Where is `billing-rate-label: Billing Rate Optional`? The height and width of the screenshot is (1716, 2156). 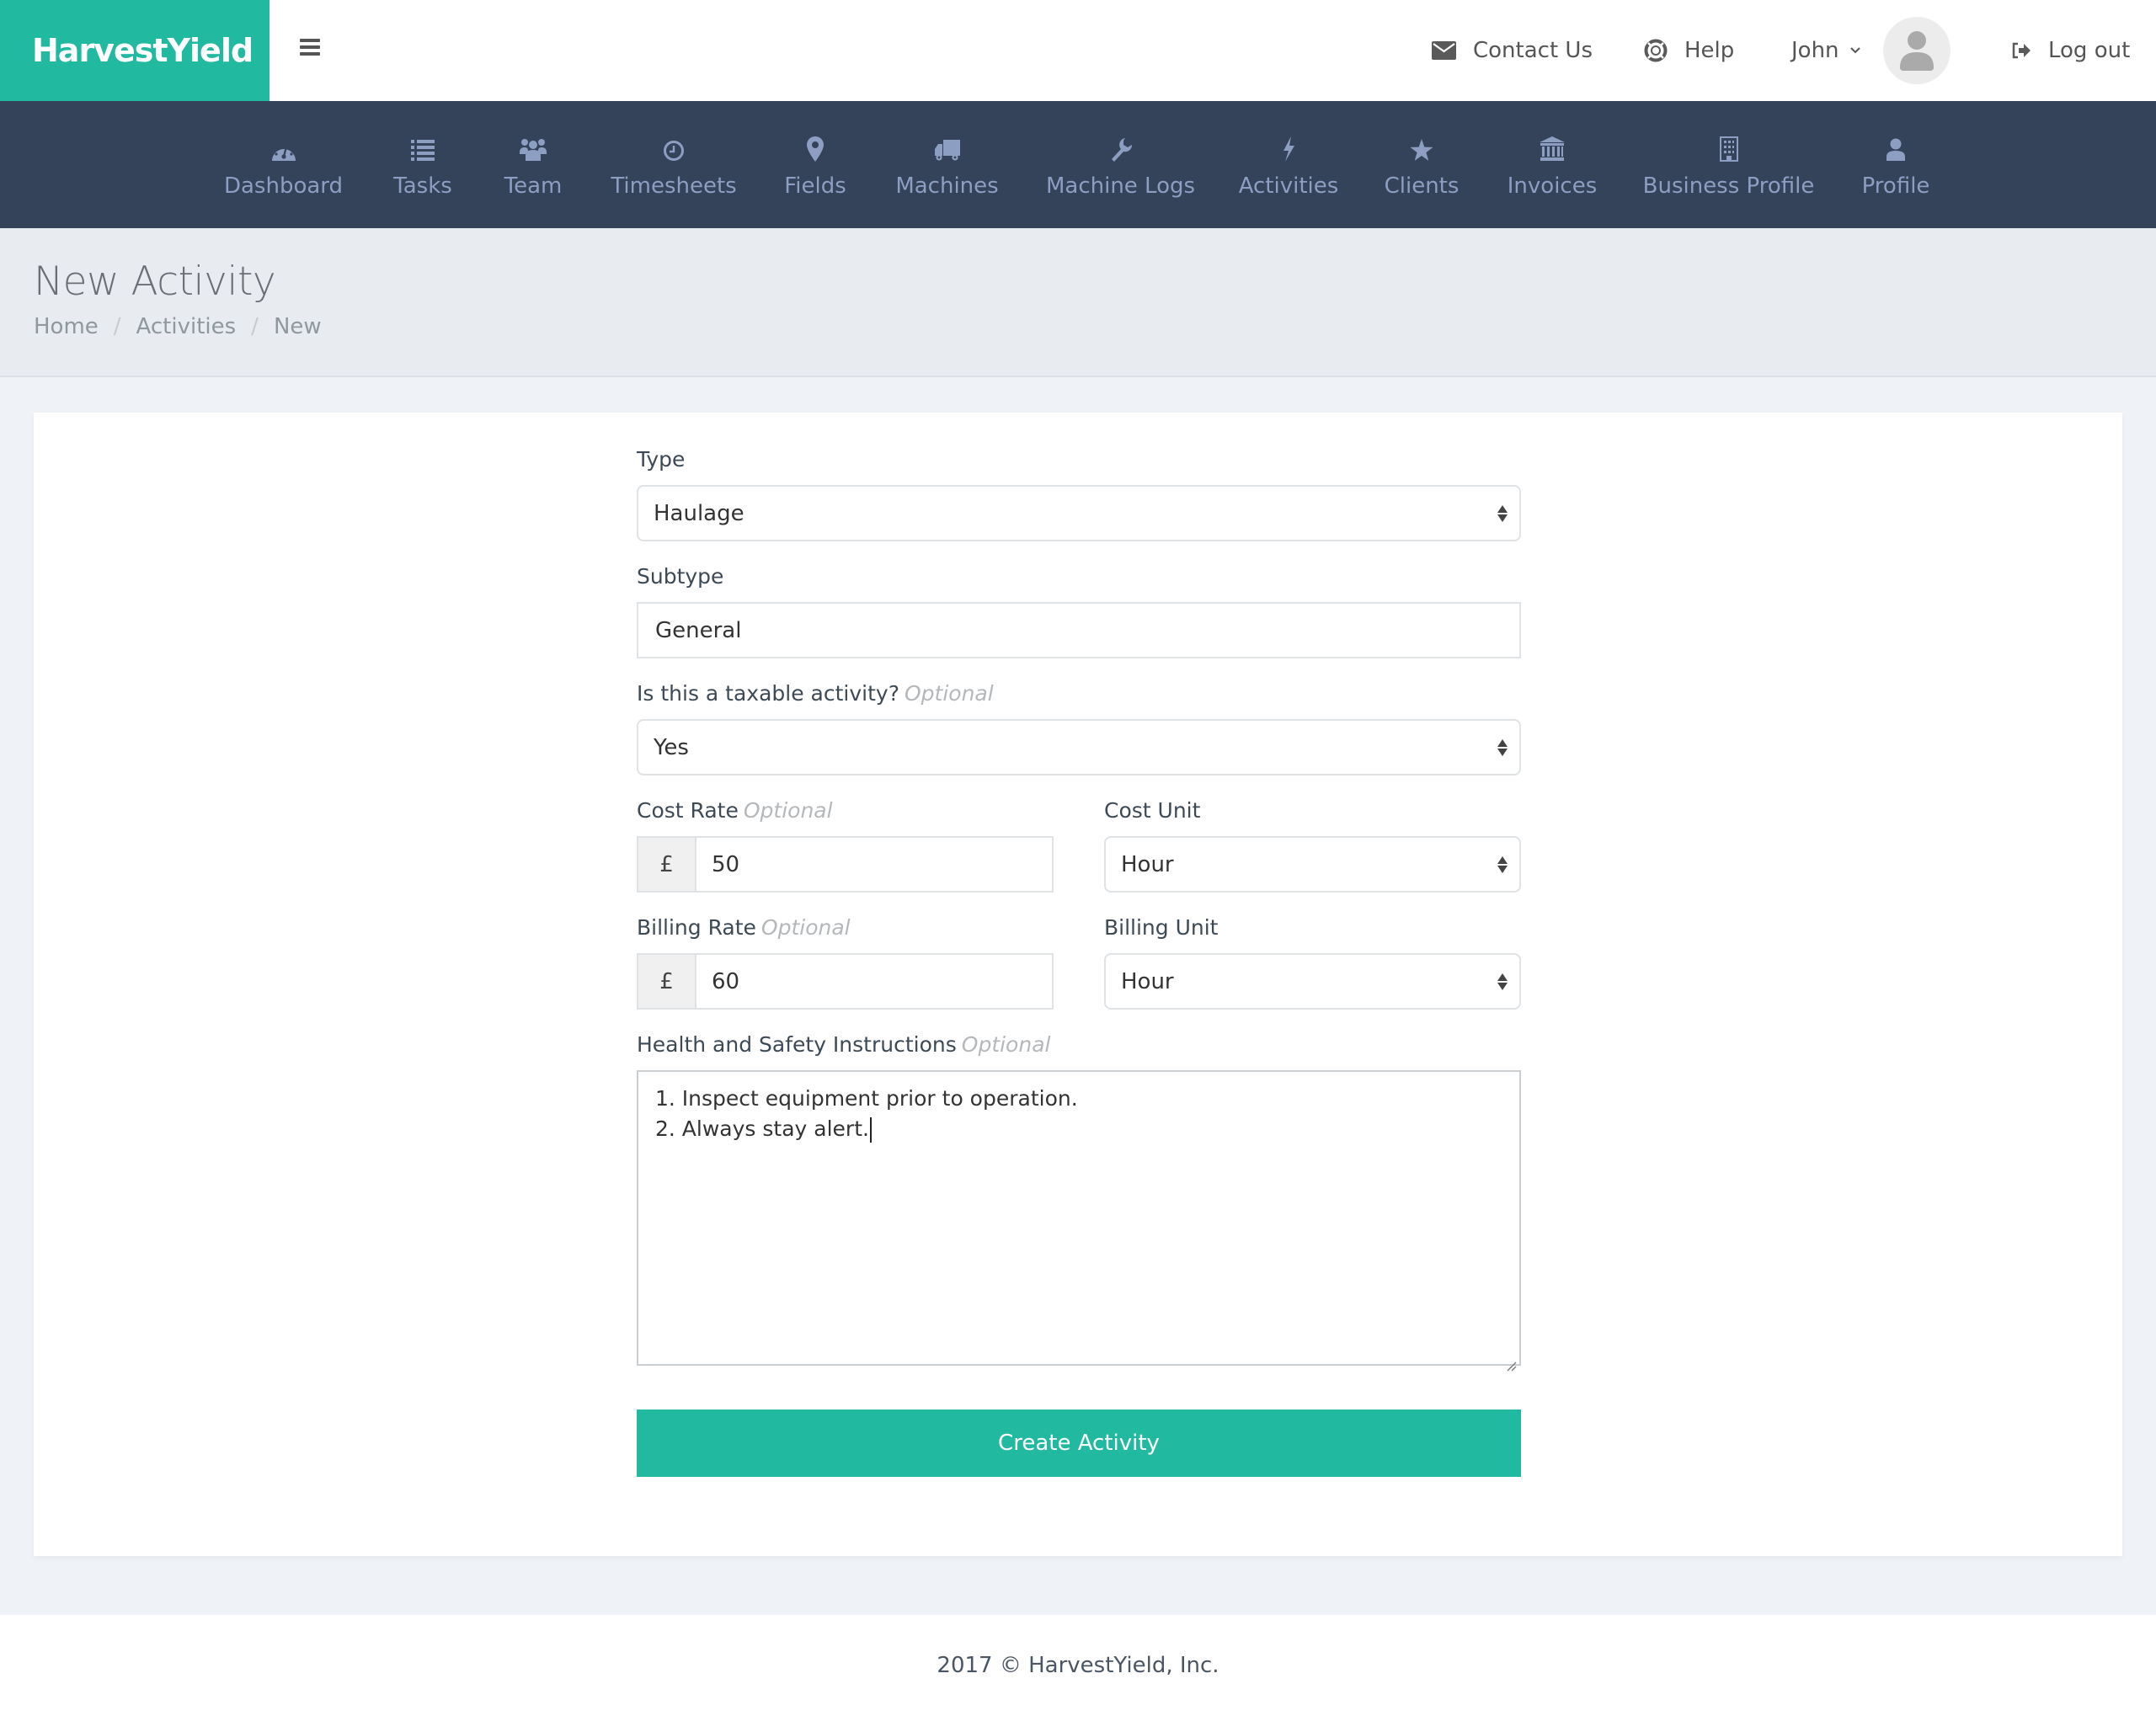
billing-rate-label: Billing Rate Optional is located at coordinates (744, 927).